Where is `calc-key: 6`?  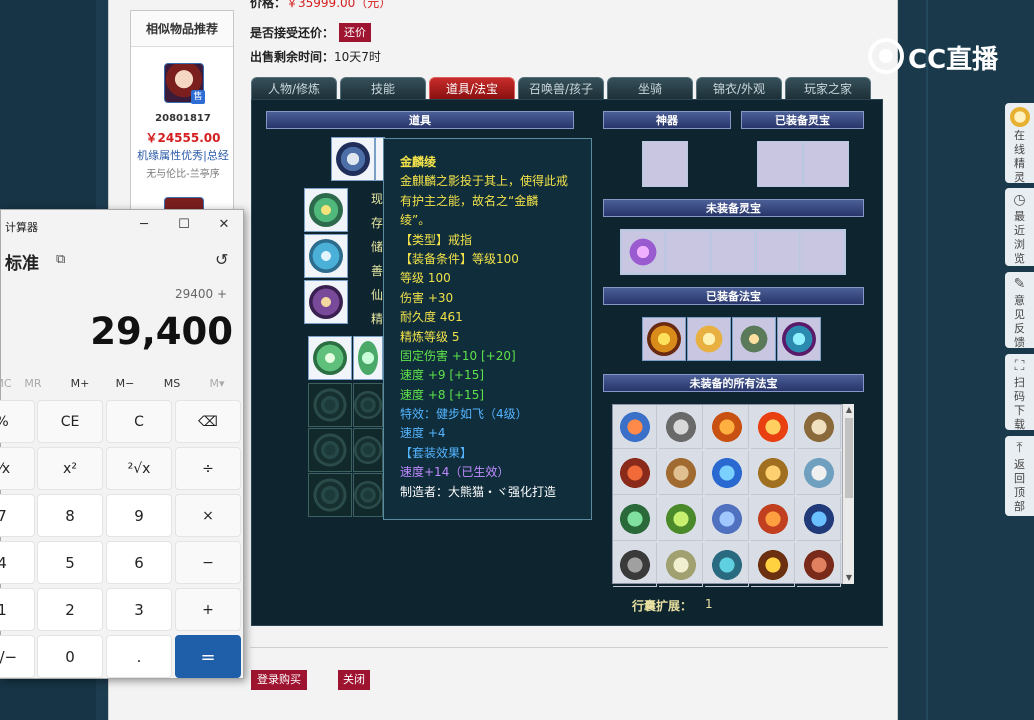 calc-key: 6 is located at coordinates (139, 562).